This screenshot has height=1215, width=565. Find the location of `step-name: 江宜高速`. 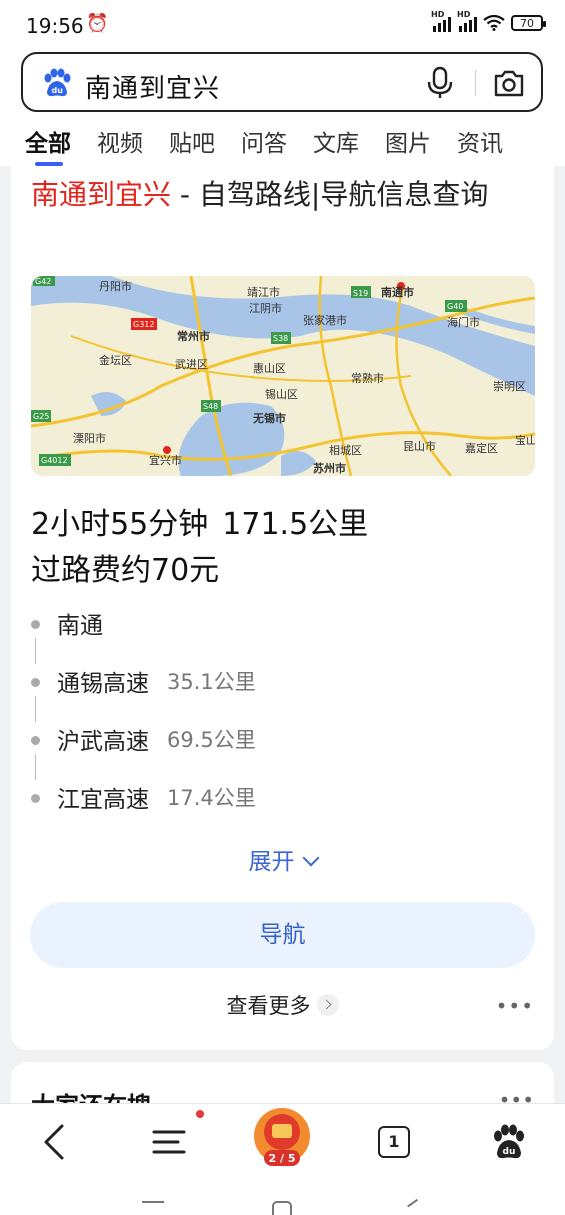

step-name: 江宜高速 is located at coordinates (103, 800).